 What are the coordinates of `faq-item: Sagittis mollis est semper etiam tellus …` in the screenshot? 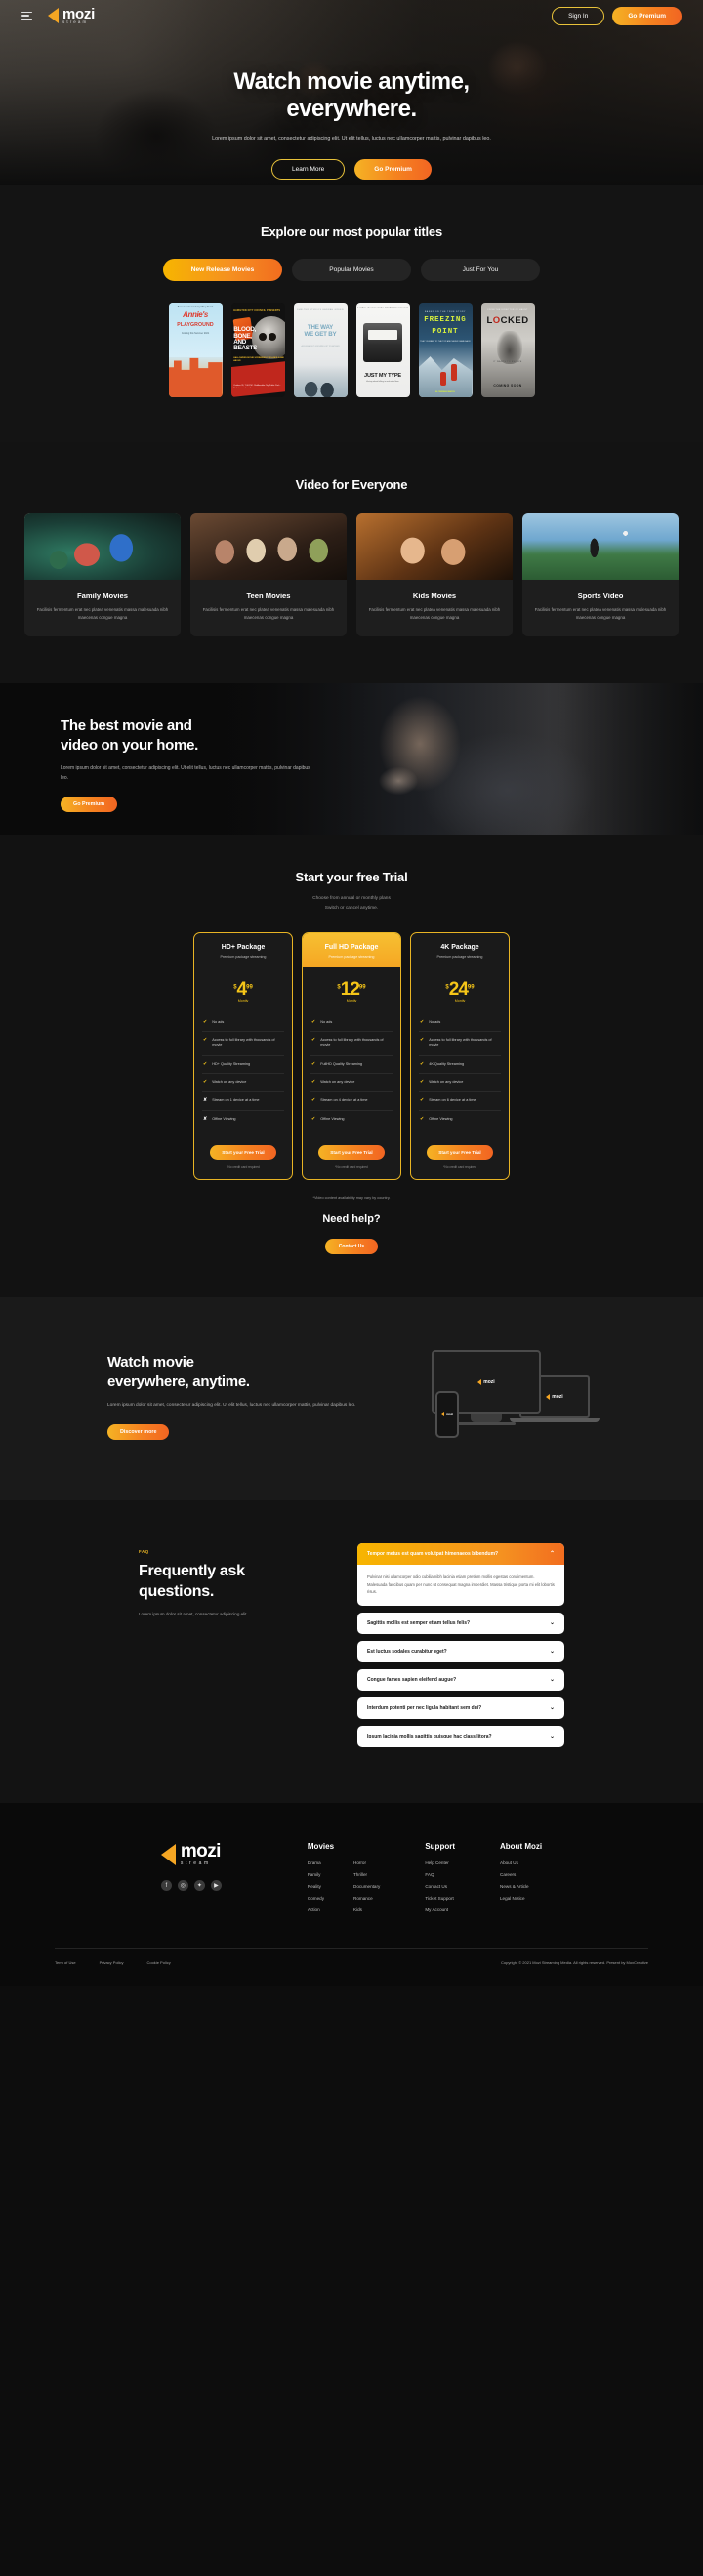 It's located at (460, 1624).